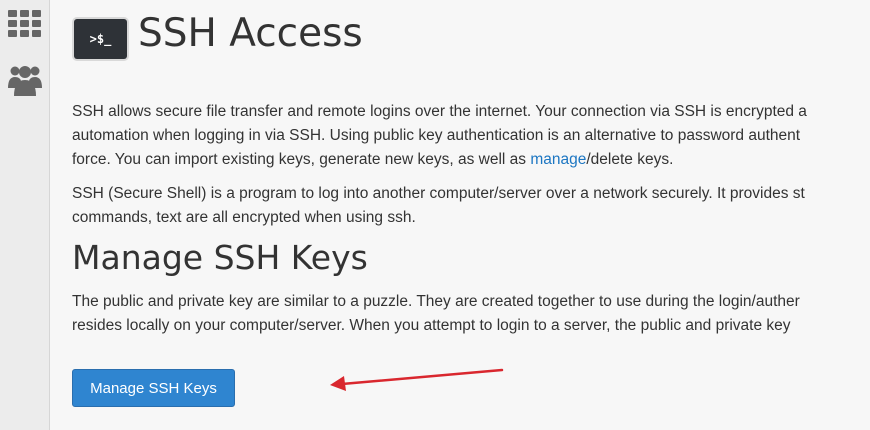  What do you see at coordinates (100, 39) in the screenshot?
I see `terminal-icon: >$_` at bounding box center [100, 39].